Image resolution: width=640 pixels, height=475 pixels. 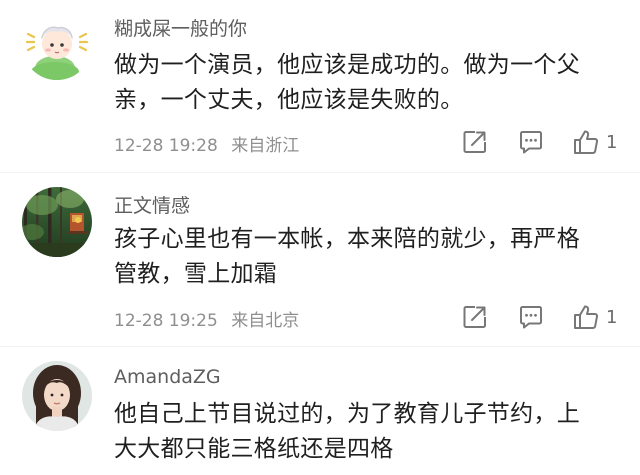 I want to click on comment-line: 孩子心里也有一本帐，本来陪的就少，再严格, so click(x=347, y=239).